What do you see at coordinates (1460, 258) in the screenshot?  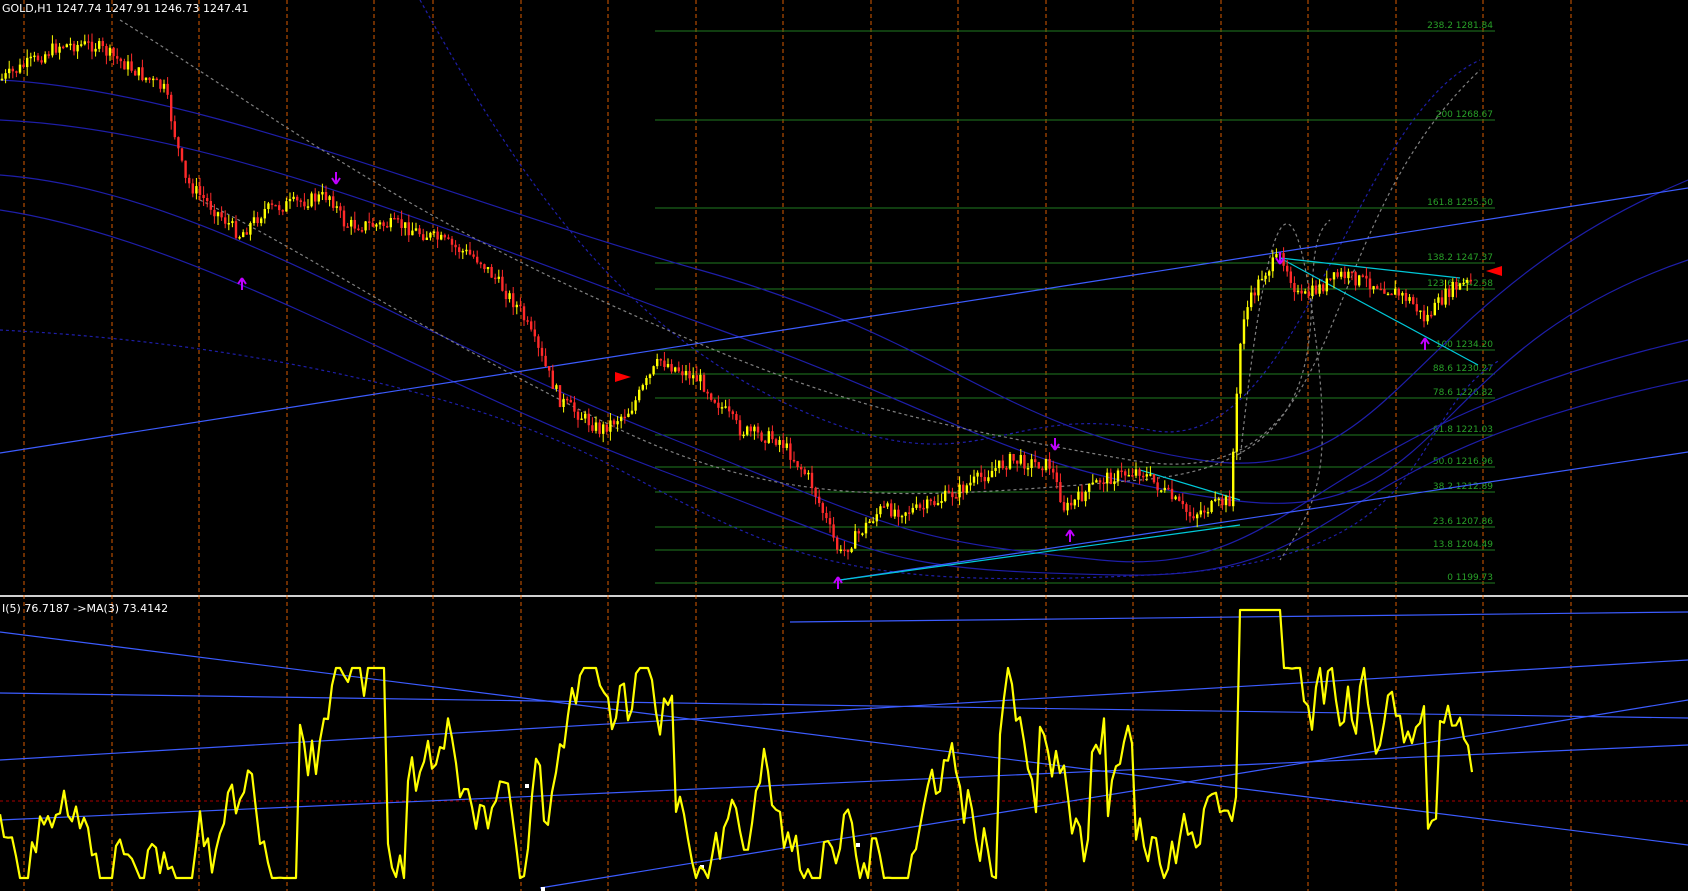 I see `fib-level-label: 138.2 1247.37` at bounding box center [1460, 258].